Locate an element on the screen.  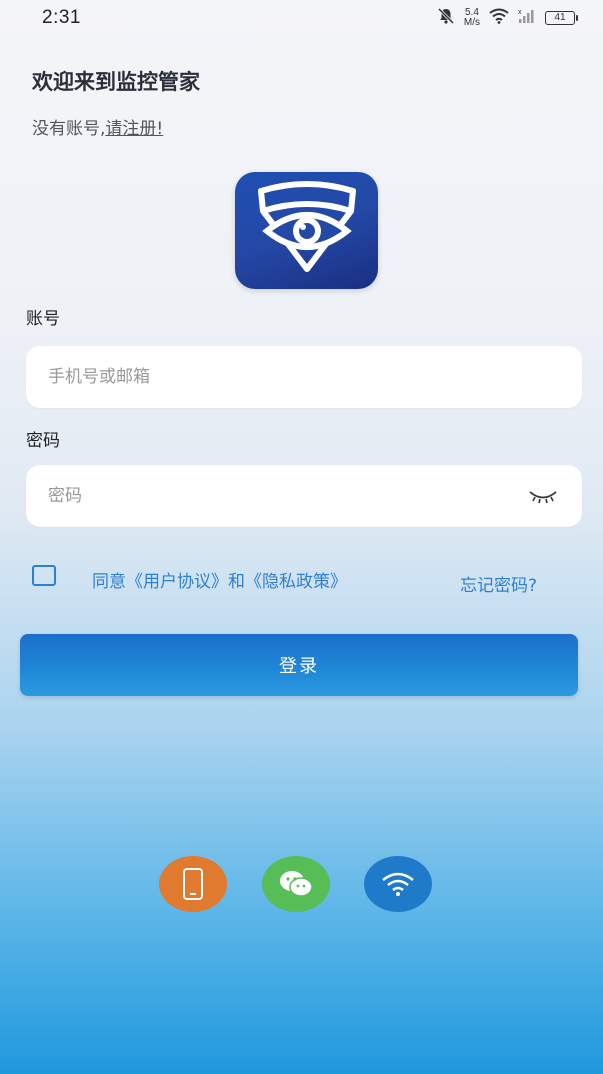
status-time: 2:31 is located at coordinates (61, 17).